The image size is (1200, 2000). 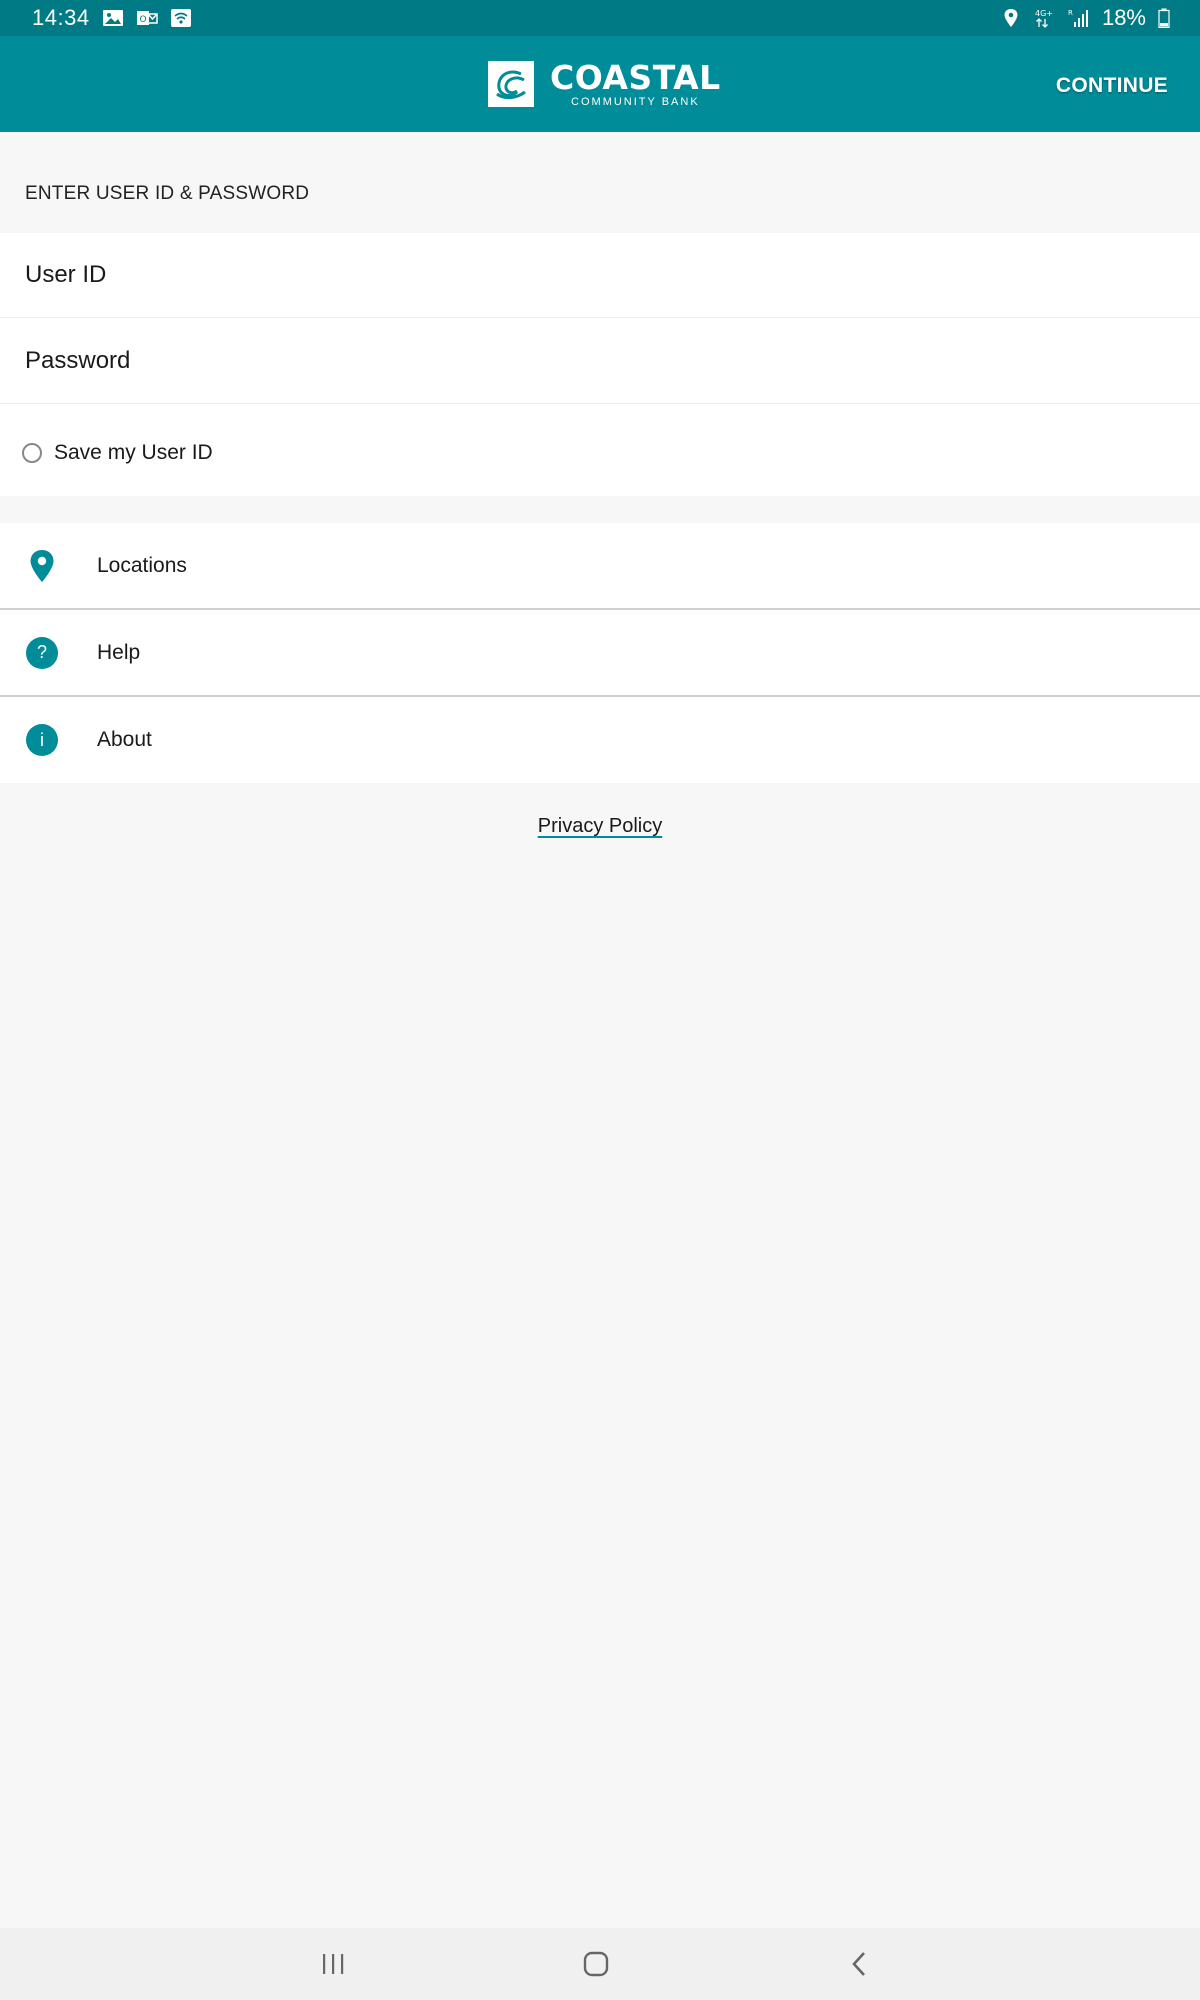 I want to click on user-id-input, so click(x=575, y=275).